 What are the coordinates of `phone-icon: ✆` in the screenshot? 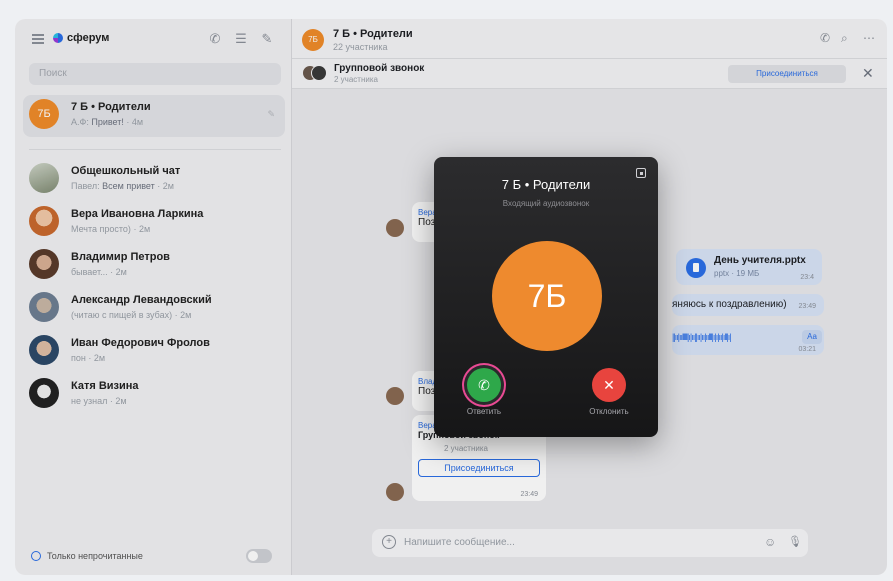 It's located at (484, 385).